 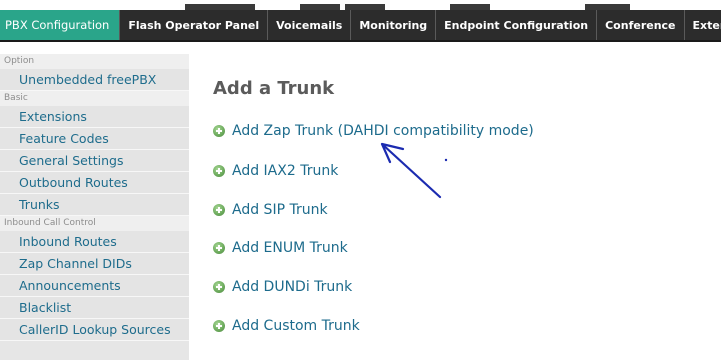 I want to click on annotation-dot, so click(x=446, y=160).